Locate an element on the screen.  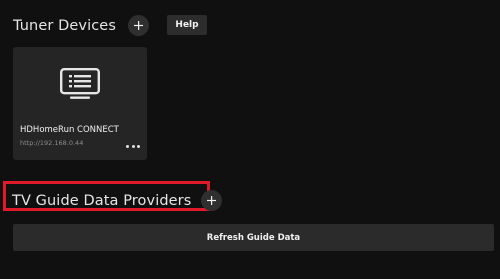
tuner-devices-header: Tuner Devices is located at coordinates (81, 25).